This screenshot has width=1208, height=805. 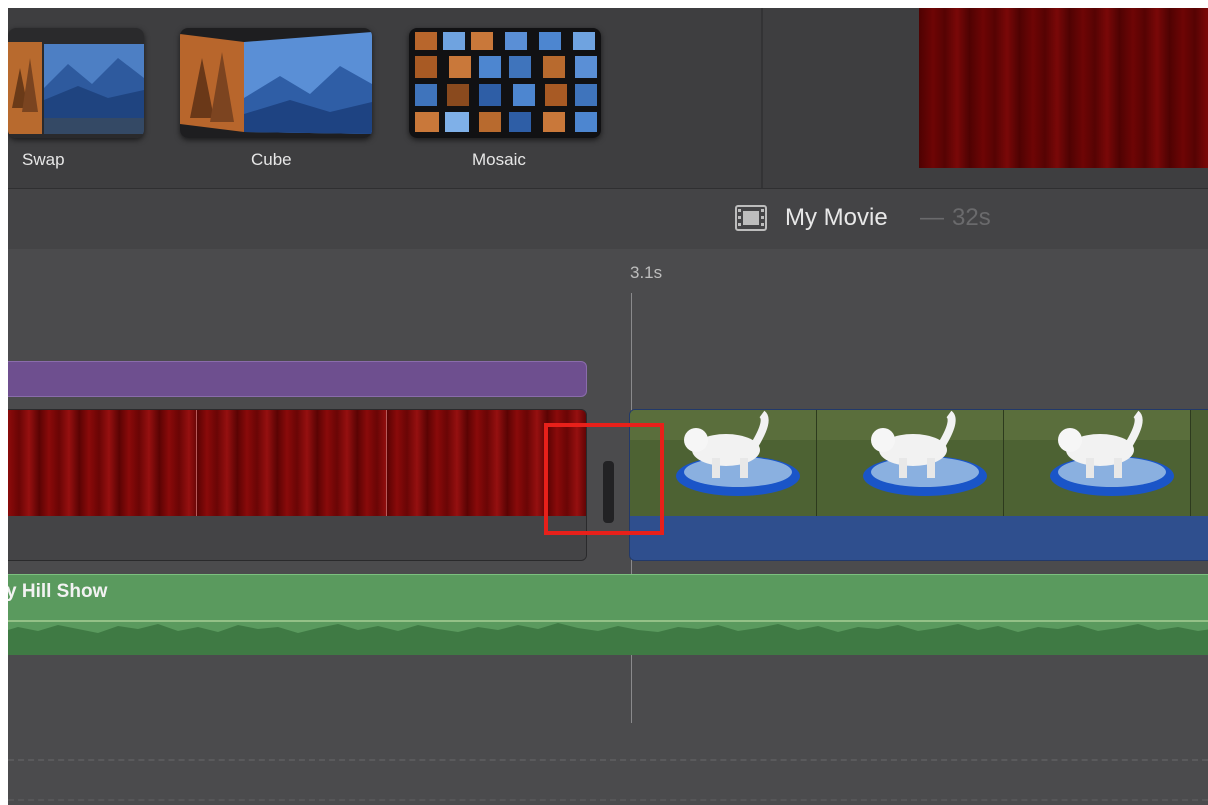 I want to click on mosaic-label: Mosaic, so click(x=499, y=159).